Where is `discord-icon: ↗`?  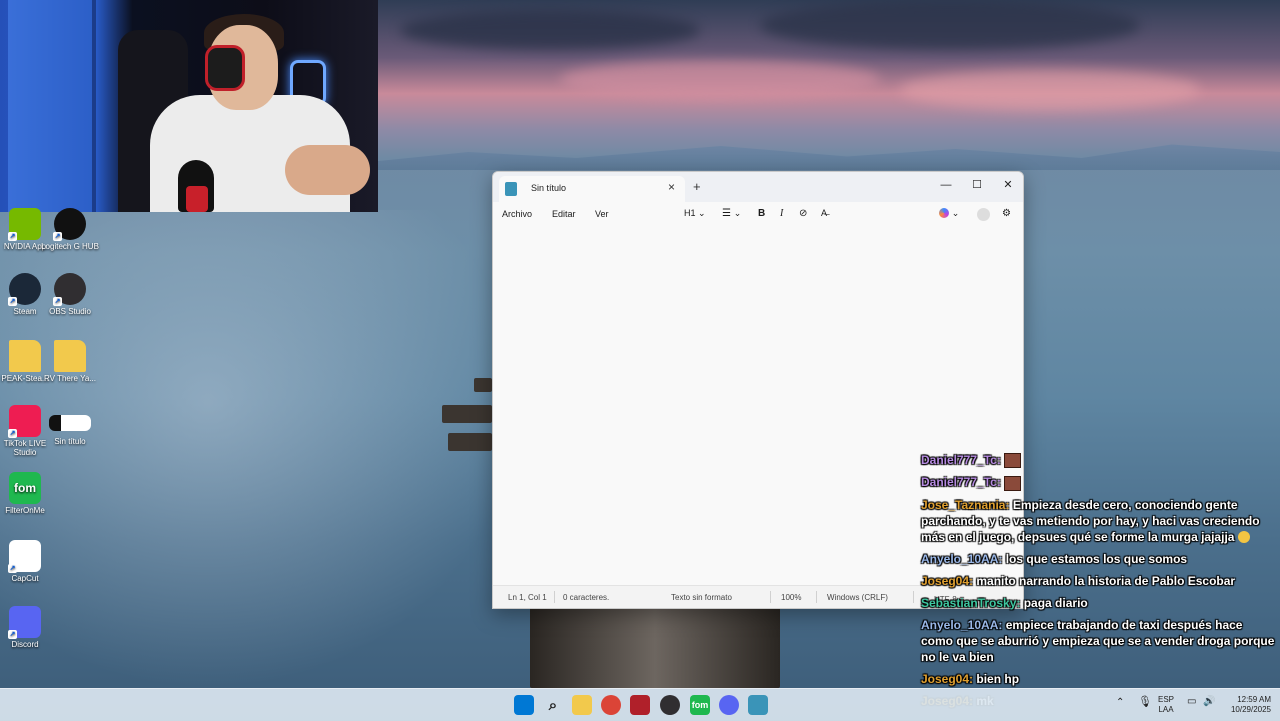 discord-icon: ↗ is located at coordinates (24, 622).